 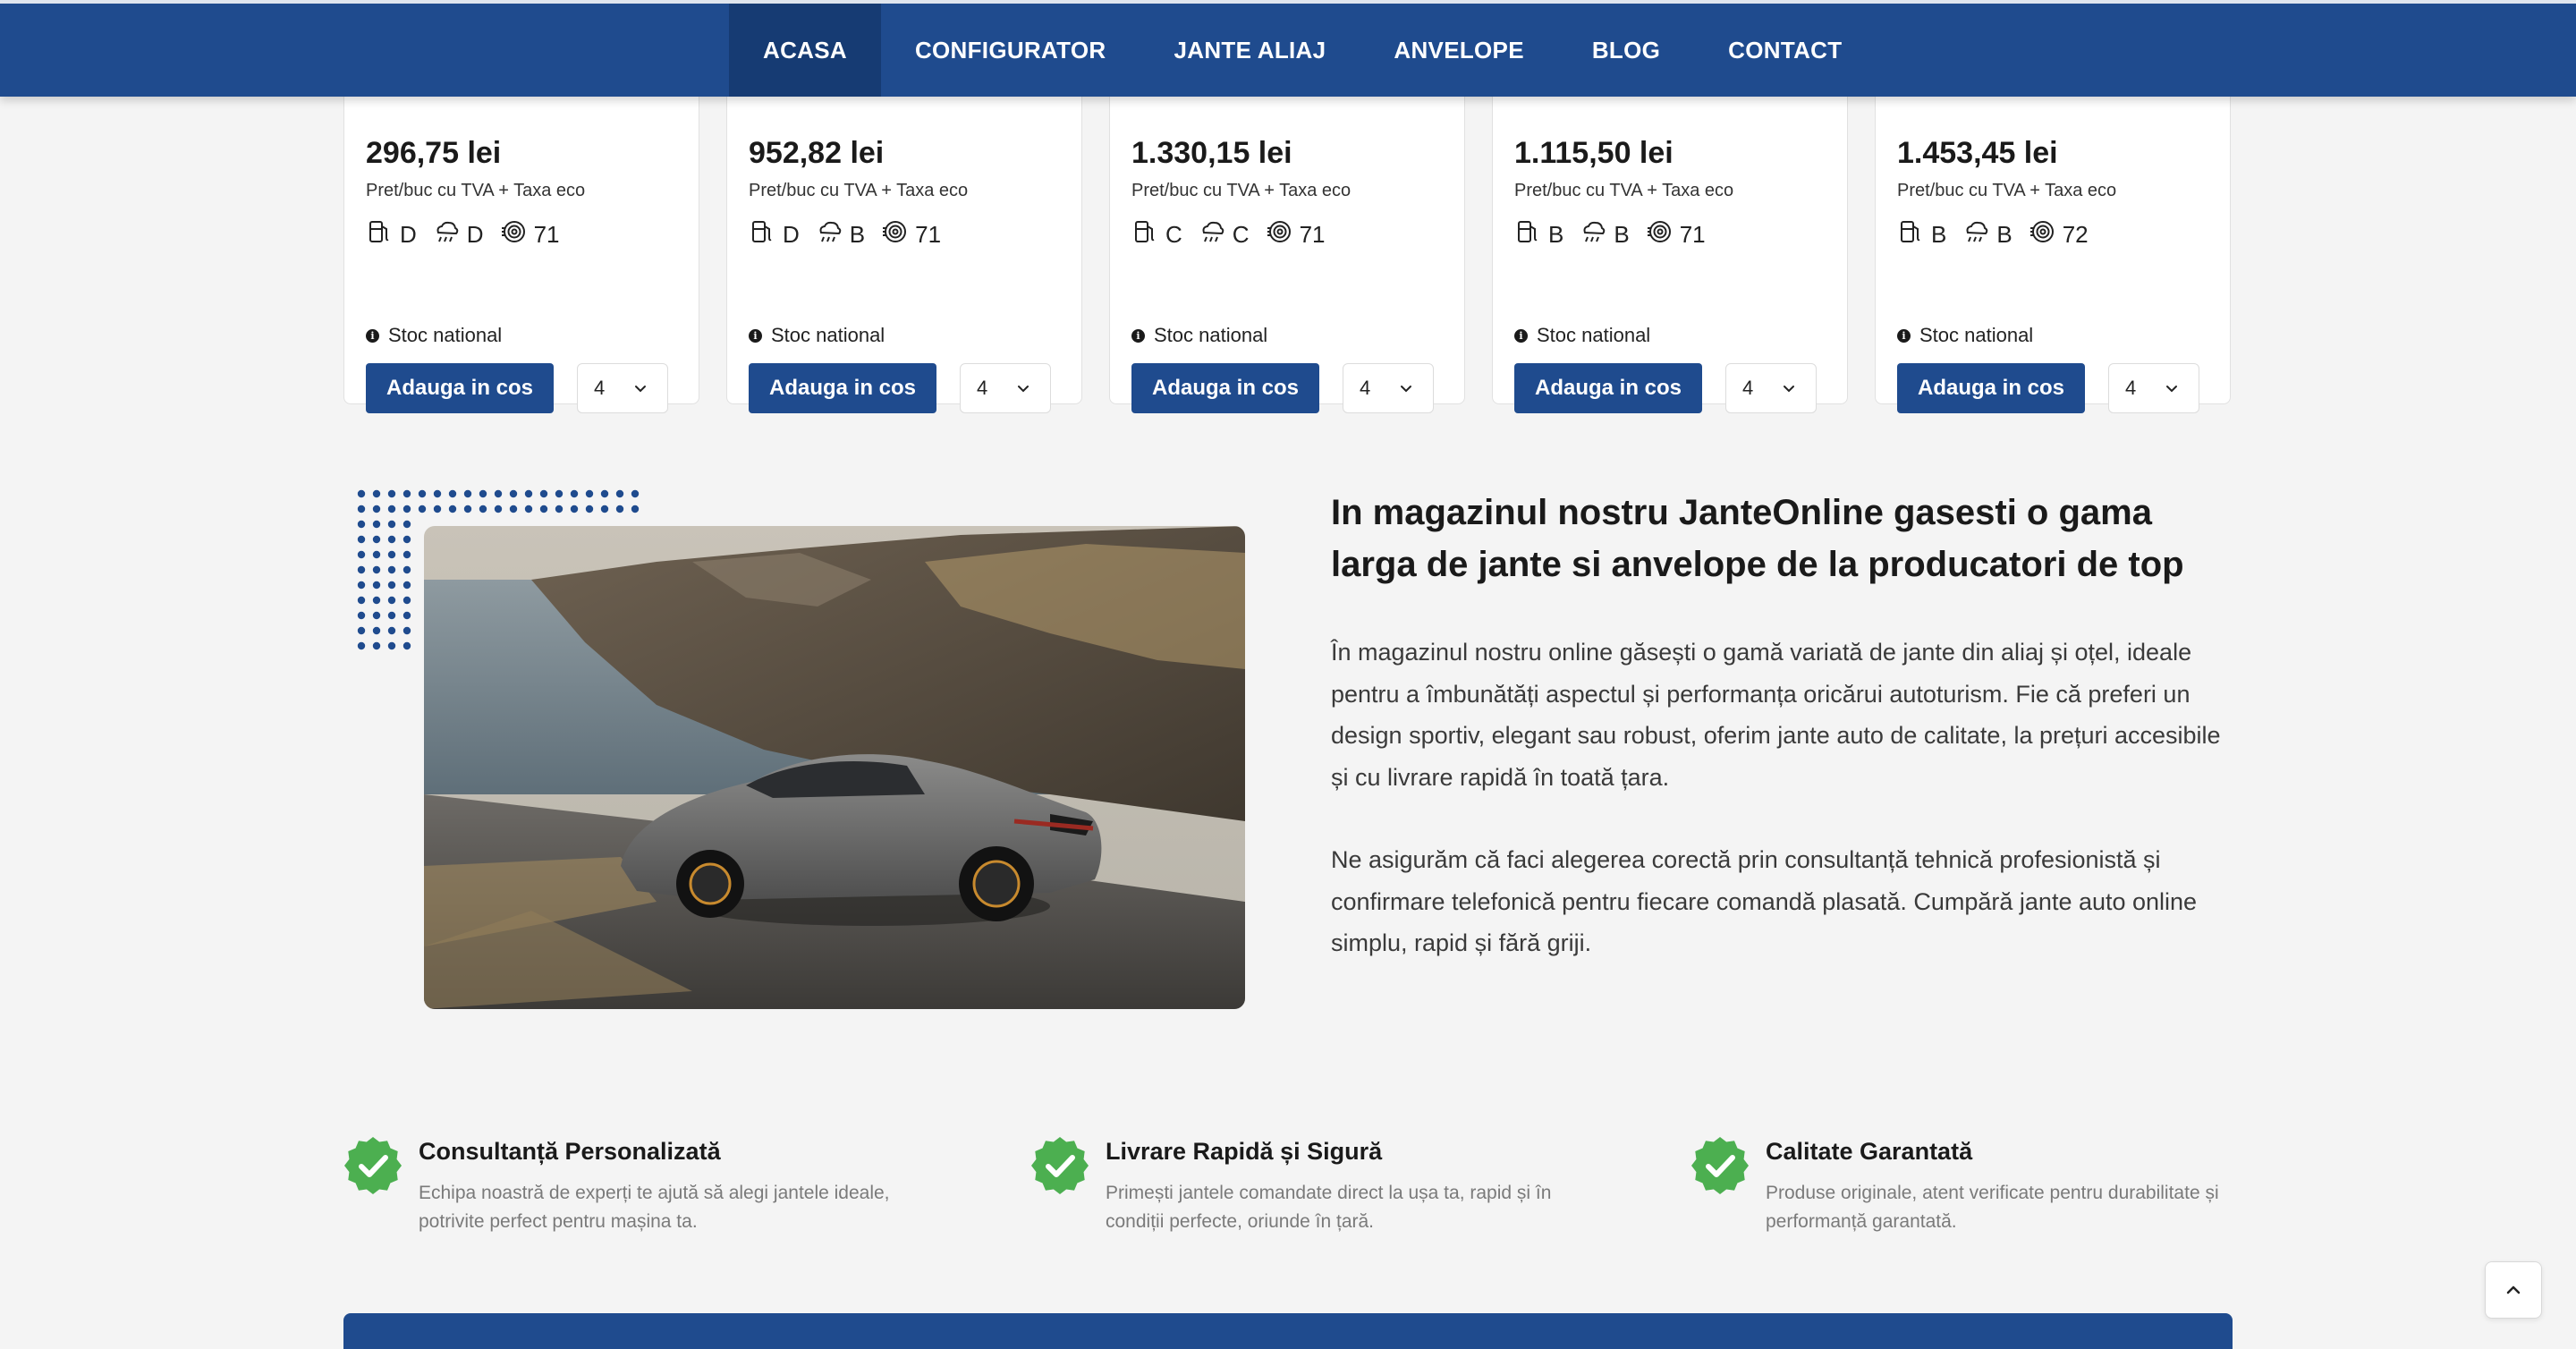 I want to click on eu-label-row: D B 71, so click(x=849, y=234).